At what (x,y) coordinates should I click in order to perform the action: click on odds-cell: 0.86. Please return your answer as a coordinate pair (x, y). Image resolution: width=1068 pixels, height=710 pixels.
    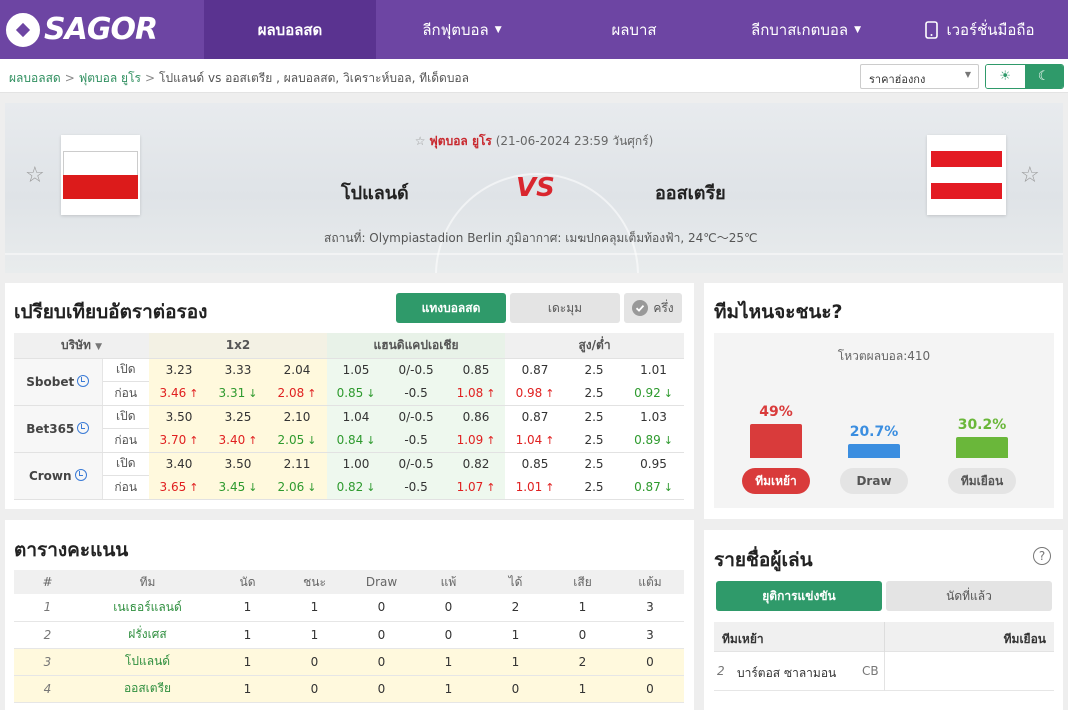
    Looking at the image, I should click on (476, 417).